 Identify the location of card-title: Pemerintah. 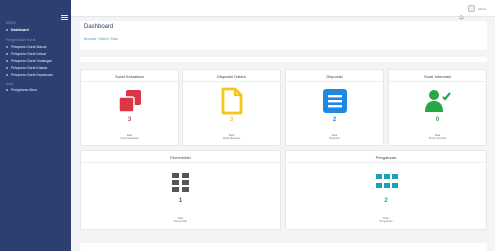
(180, 157).